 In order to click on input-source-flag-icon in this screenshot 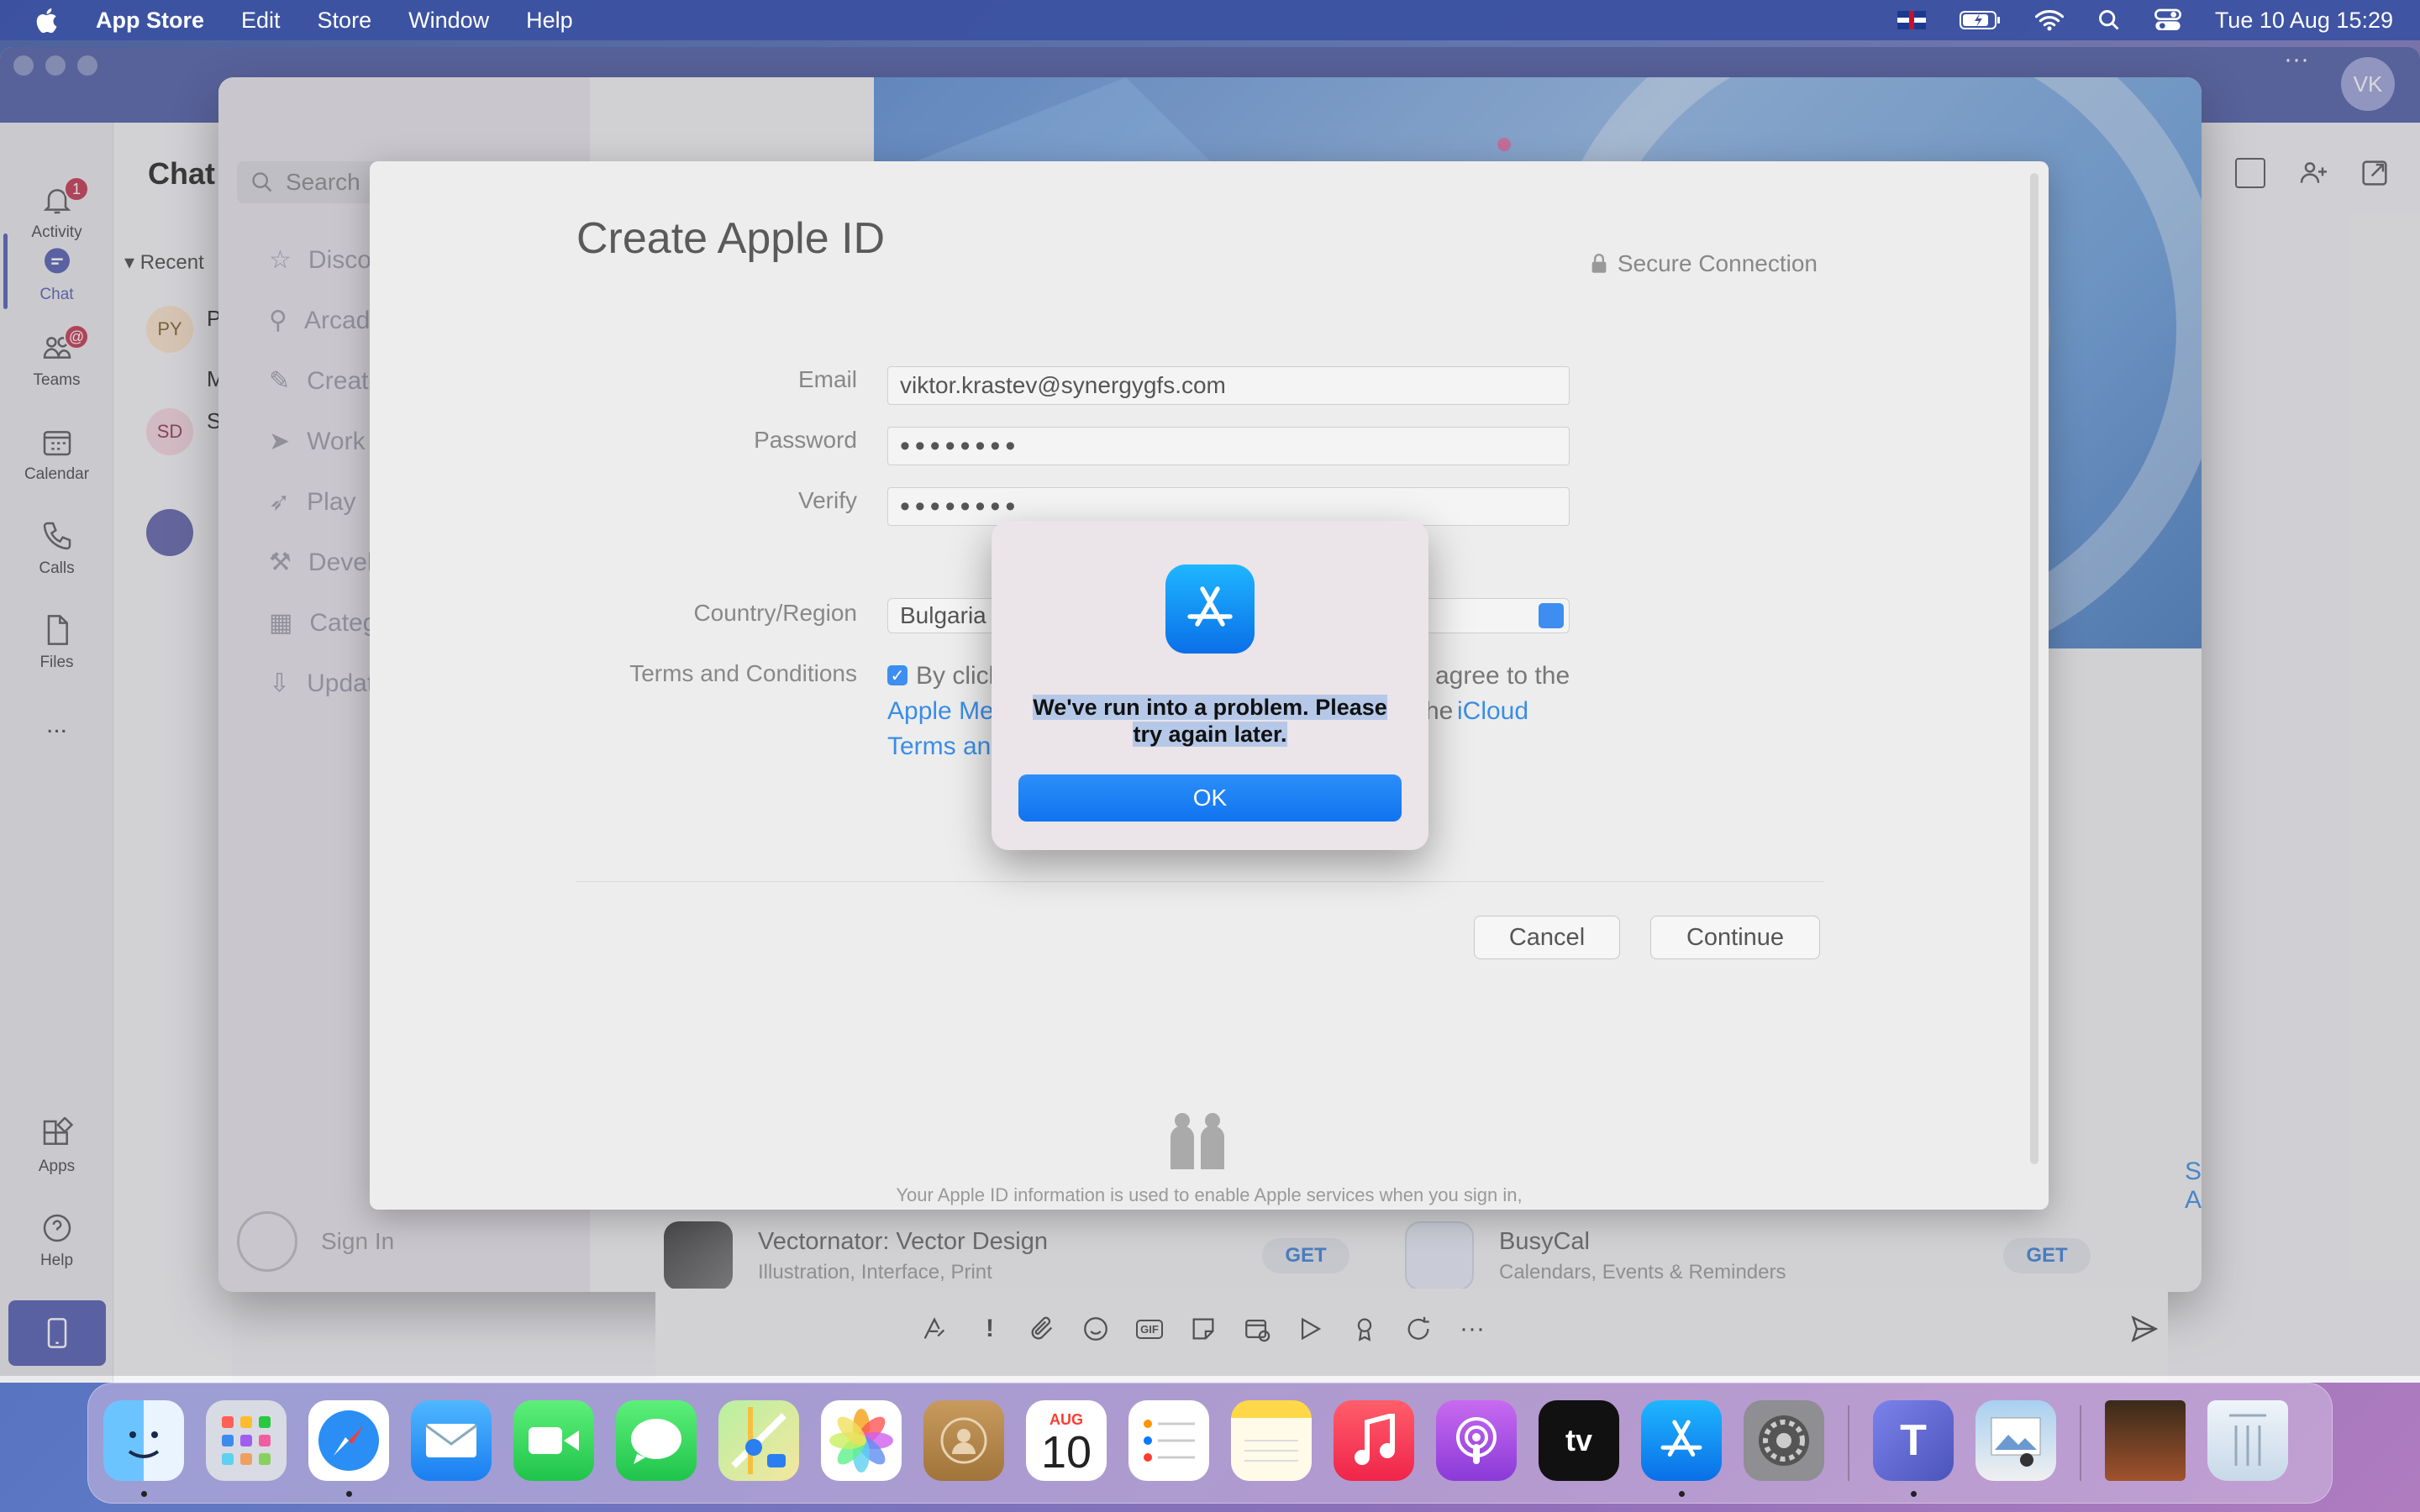, I will do `click(1912, 20)`.